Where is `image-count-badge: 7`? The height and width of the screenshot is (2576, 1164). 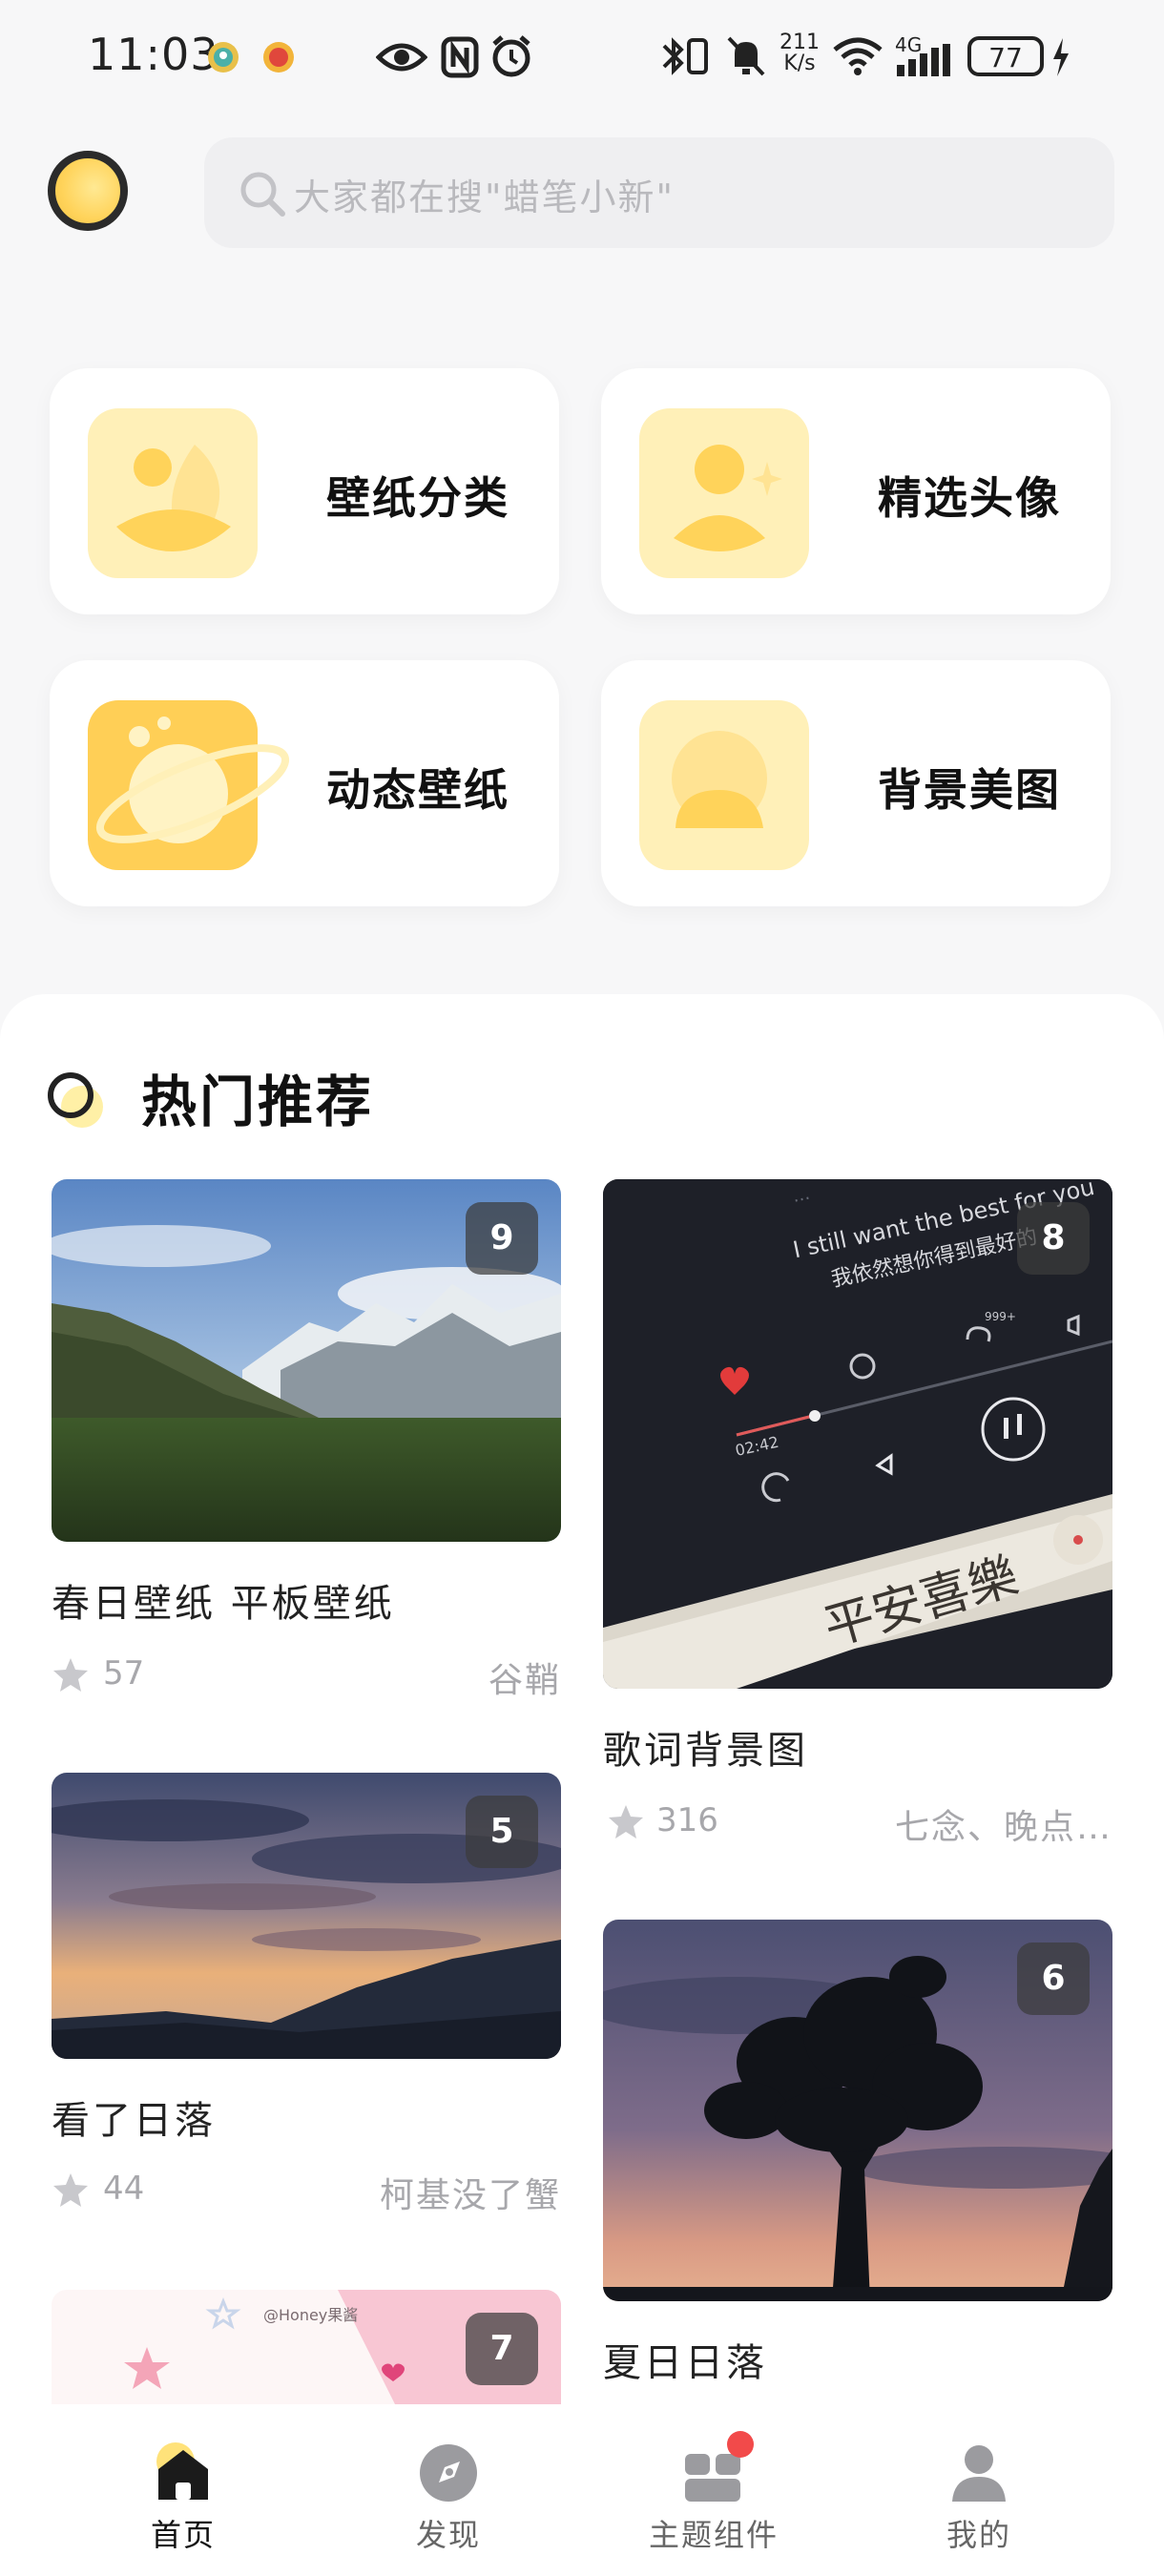 image-count-badge: 7 is located at coordinates (502, 2349).